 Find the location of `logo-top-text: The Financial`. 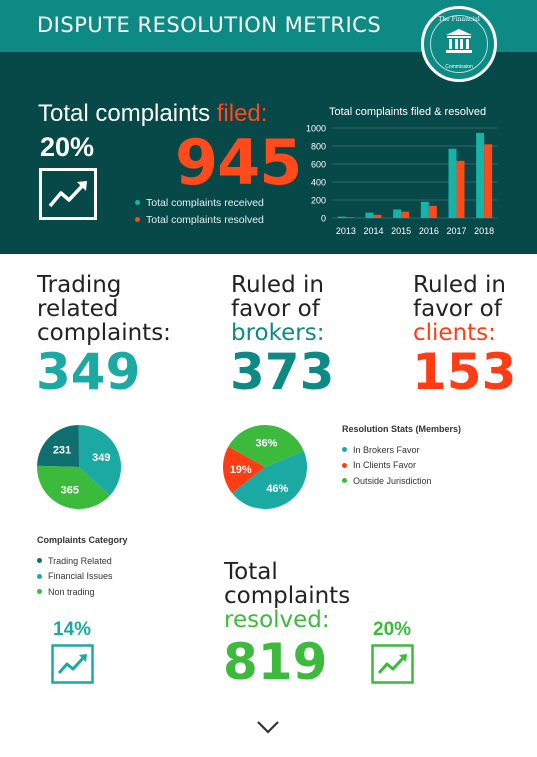

logo-top-text: The Financial is located at coordinates (459, 19).